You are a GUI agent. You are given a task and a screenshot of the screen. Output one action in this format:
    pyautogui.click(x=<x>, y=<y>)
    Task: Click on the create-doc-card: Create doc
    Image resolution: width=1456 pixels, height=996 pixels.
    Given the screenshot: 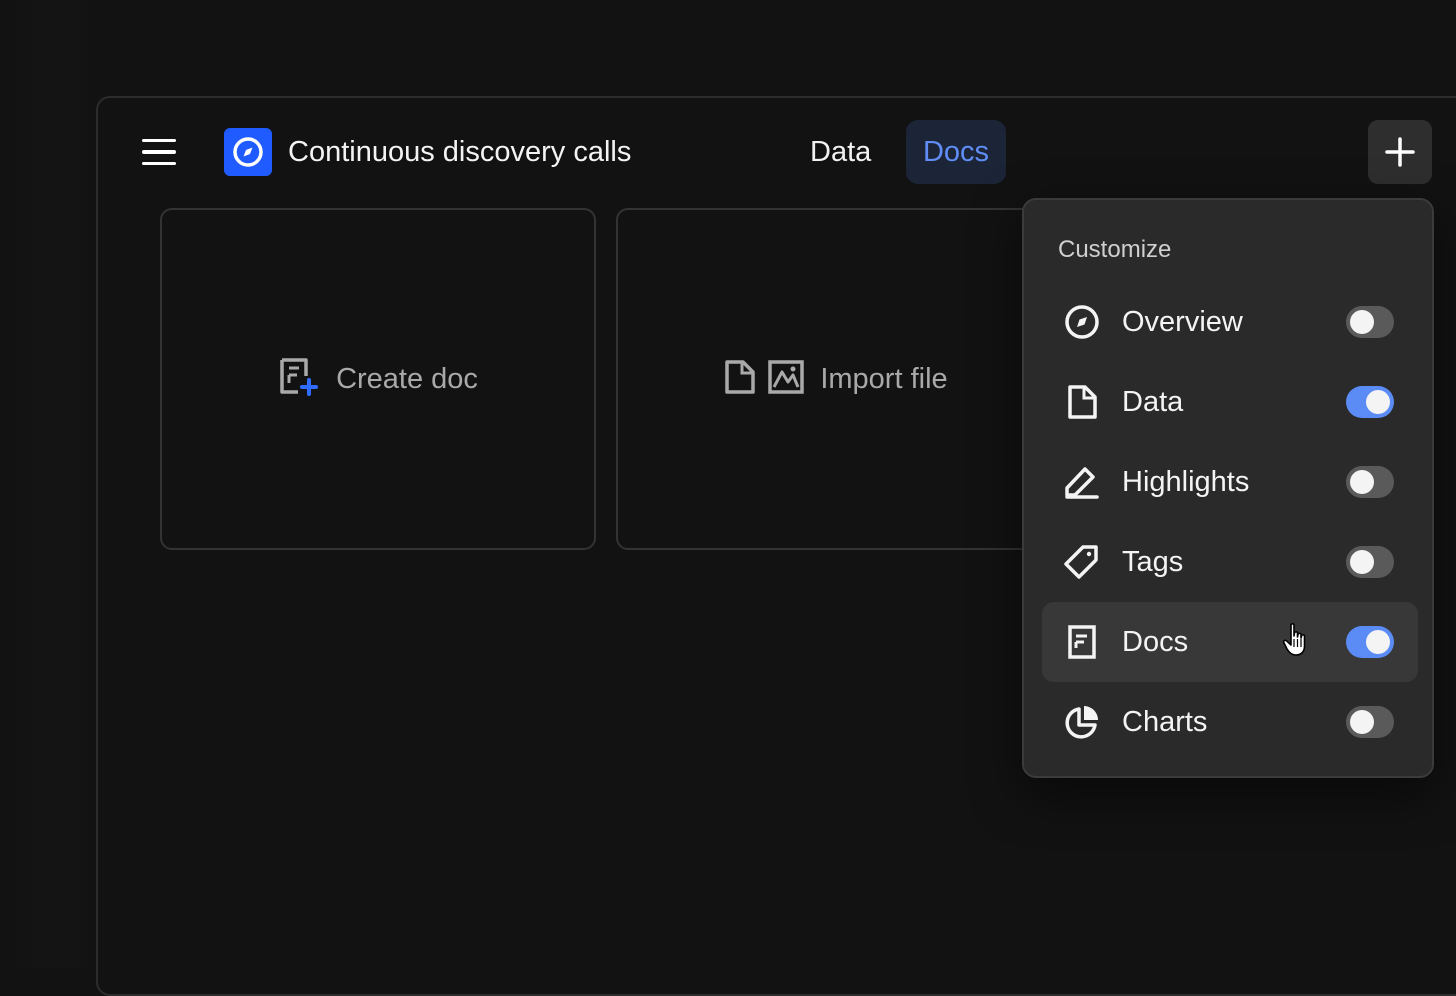 What is the action you would take?
    pyautogui.click(x=378, y=379)
    